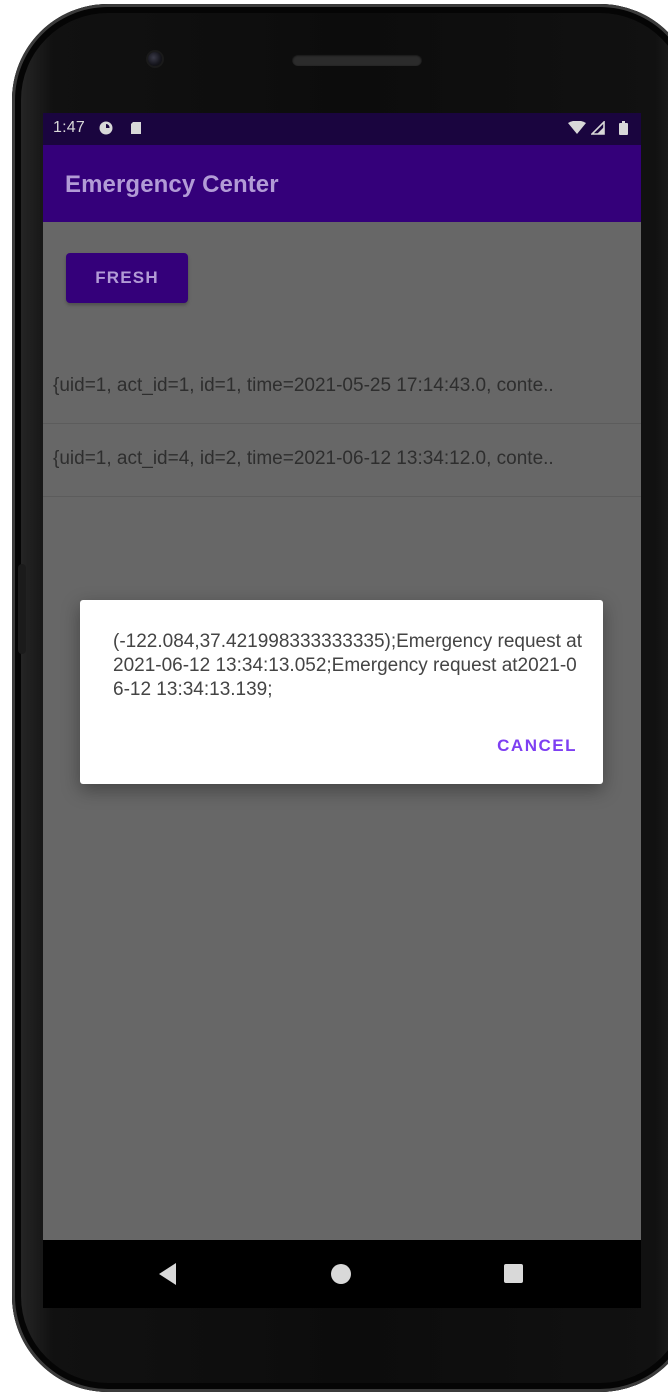 Image resolution: width=668 pixels, height=1395 pixels. Describe the element at coordinates (623, 128) in the screenshot. I see `battery-icon` at that location.